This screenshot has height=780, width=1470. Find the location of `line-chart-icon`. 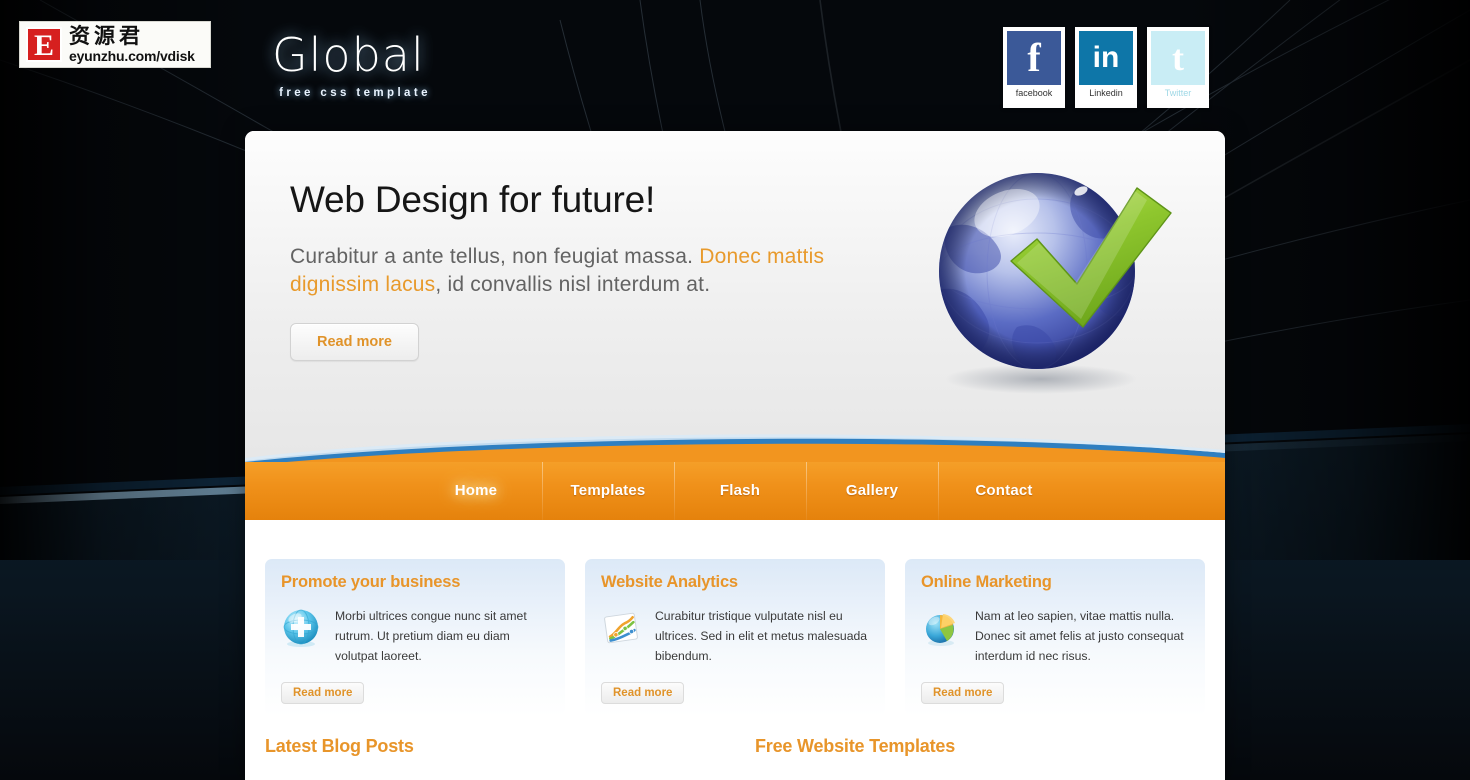

line-chart-icon is located at coordinates (621, 628).